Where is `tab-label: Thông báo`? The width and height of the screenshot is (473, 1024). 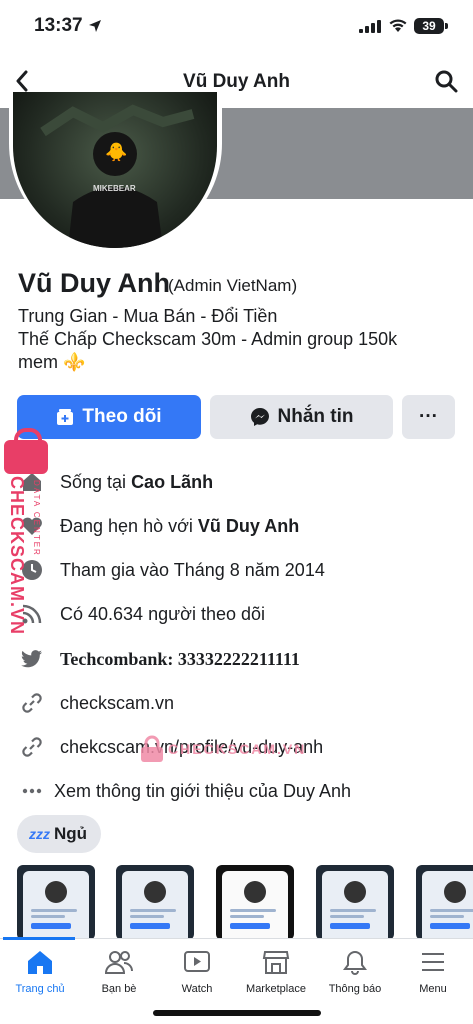 tab-label: Thông báo is located at coordinates (355, 989).